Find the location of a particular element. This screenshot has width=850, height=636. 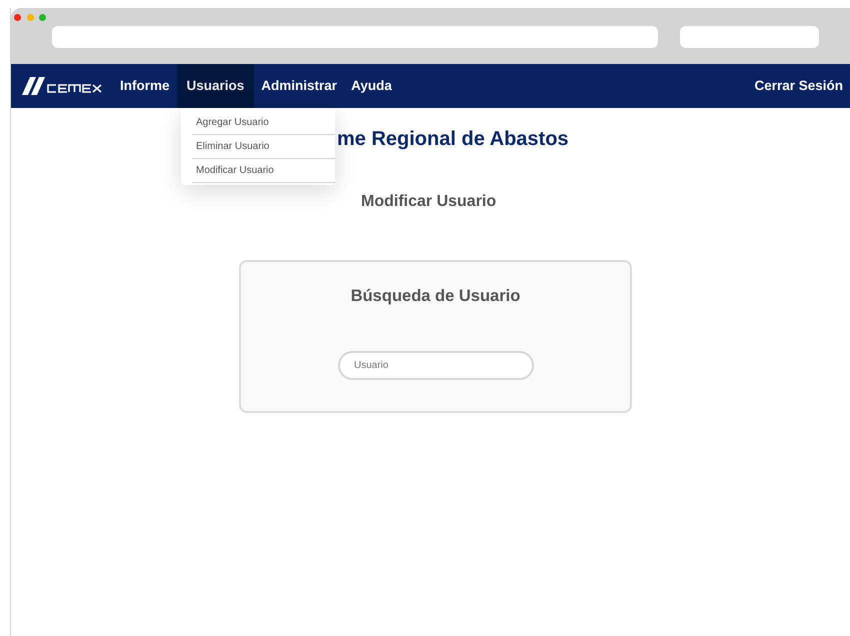

logo-icon is located at coordinates (62, 86).